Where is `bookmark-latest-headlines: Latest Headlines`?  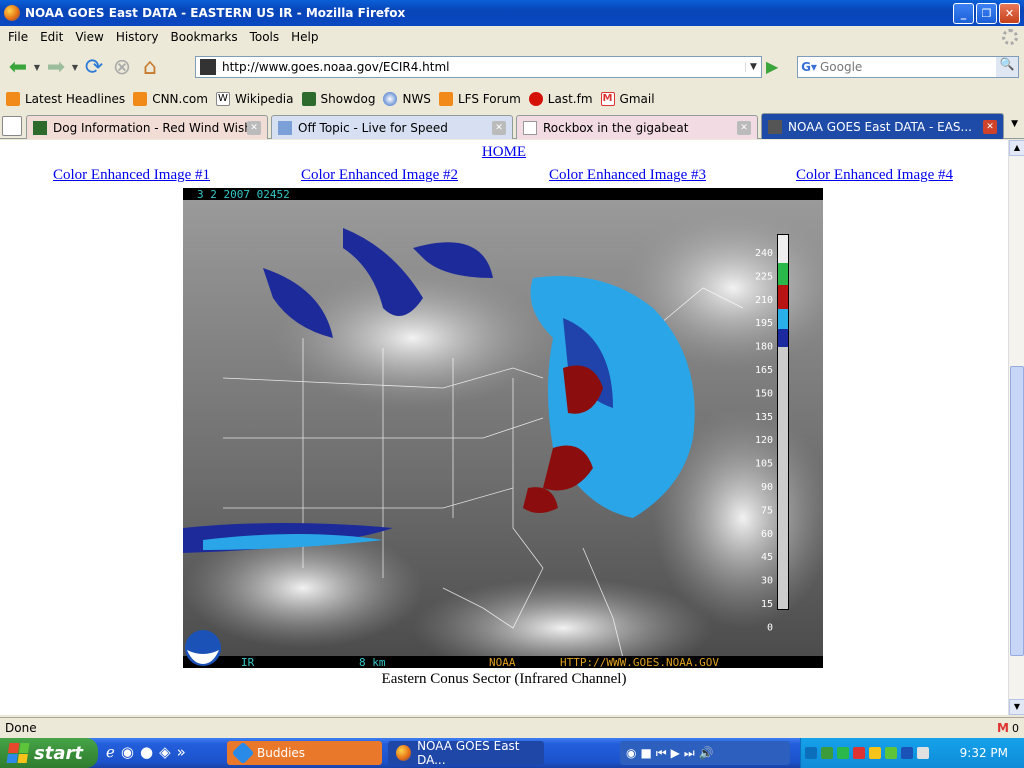 bookmark-latest-headlines: Latest Headlines is located at coordinates (65, 99).